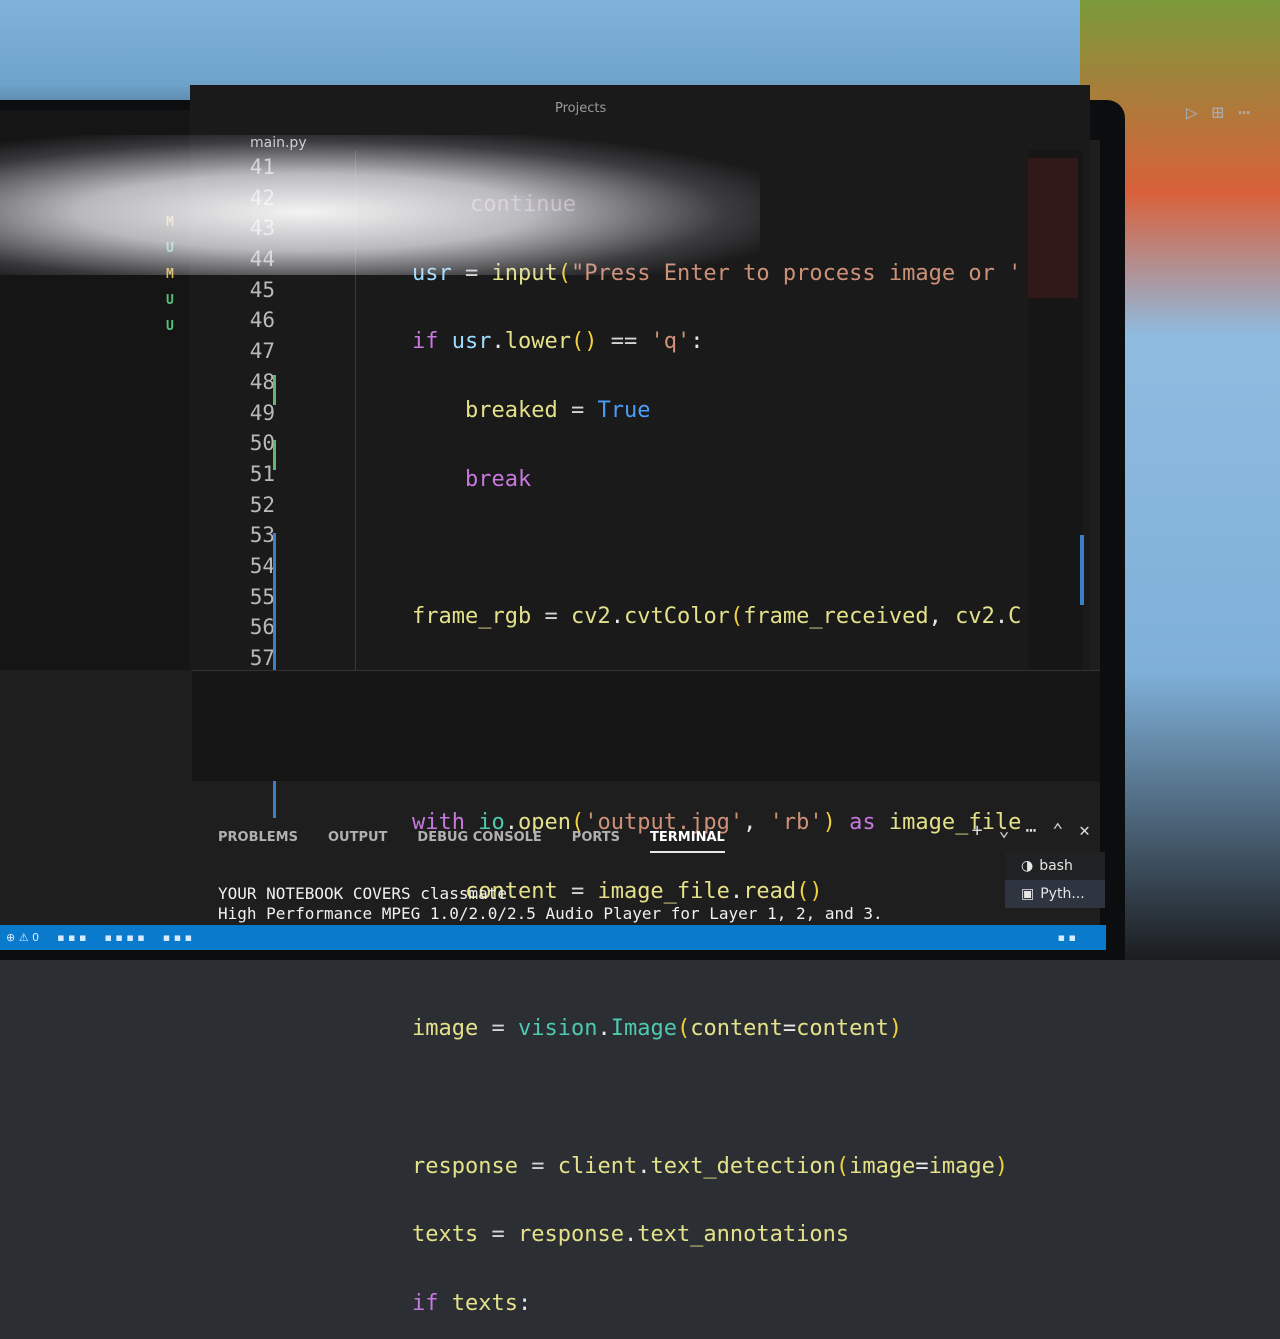 The image size is (1280, 1339). I want to click on line-number: 56, so click(262, 627).